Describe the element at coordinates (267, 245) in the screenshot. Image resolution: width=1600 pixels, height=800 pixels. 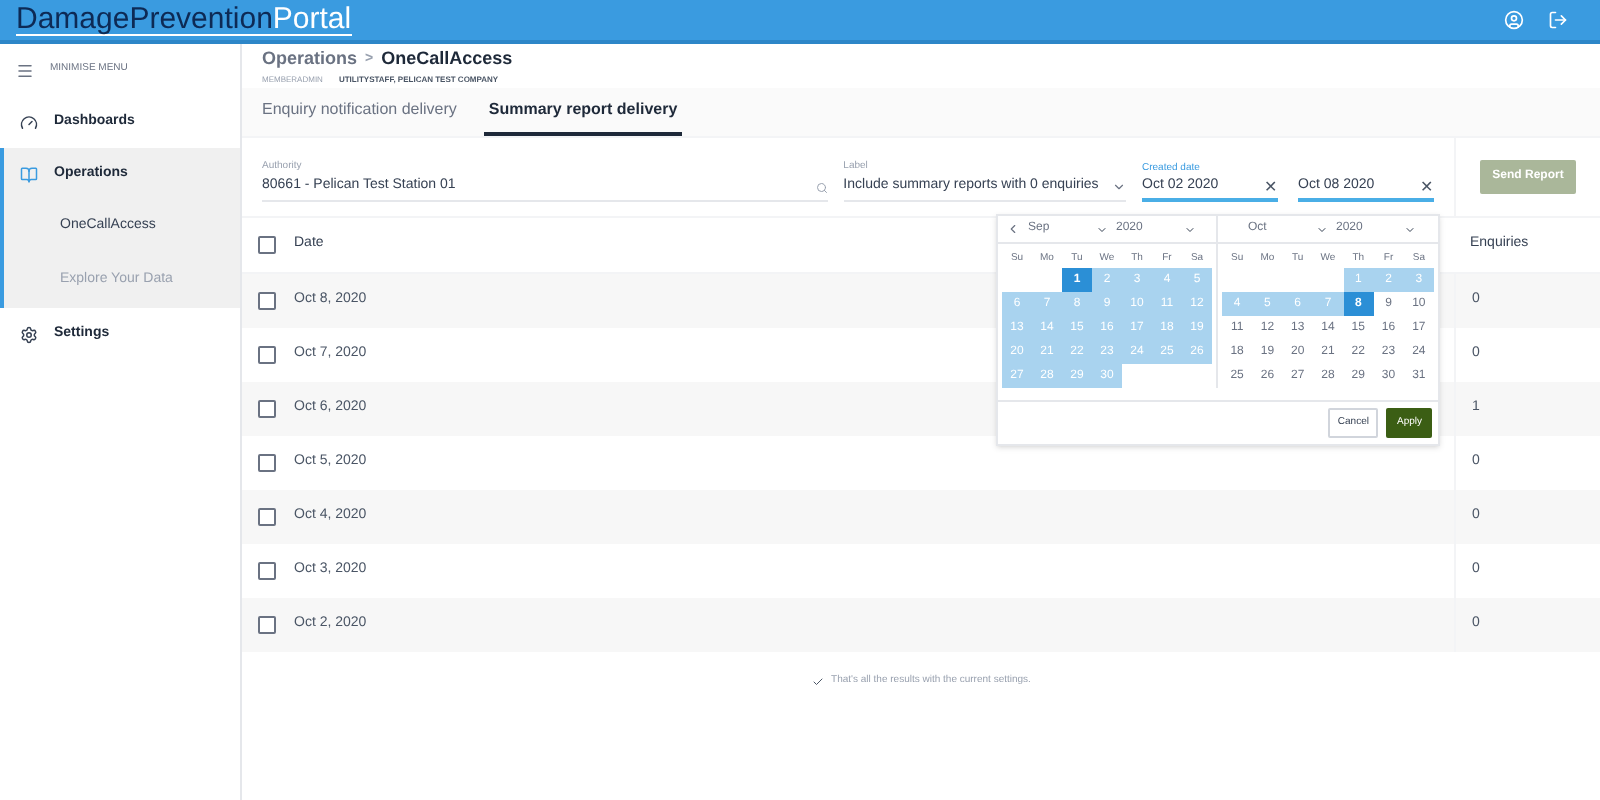
I see `select-all-checkbox` at that location.